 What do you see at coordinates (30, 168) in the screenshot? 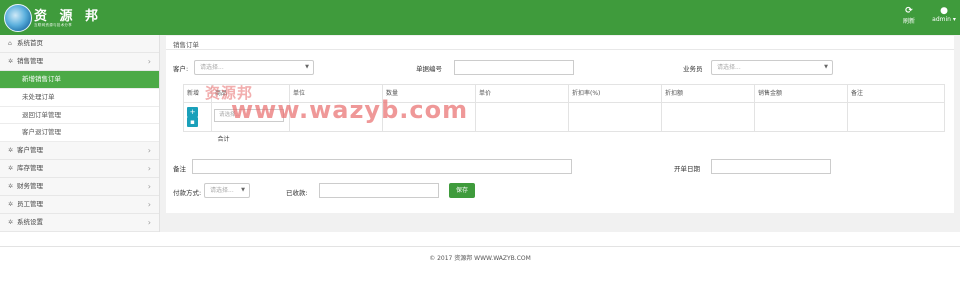
I see `sidebar-item-label: 库存管理` at bounding box center [30, 168].